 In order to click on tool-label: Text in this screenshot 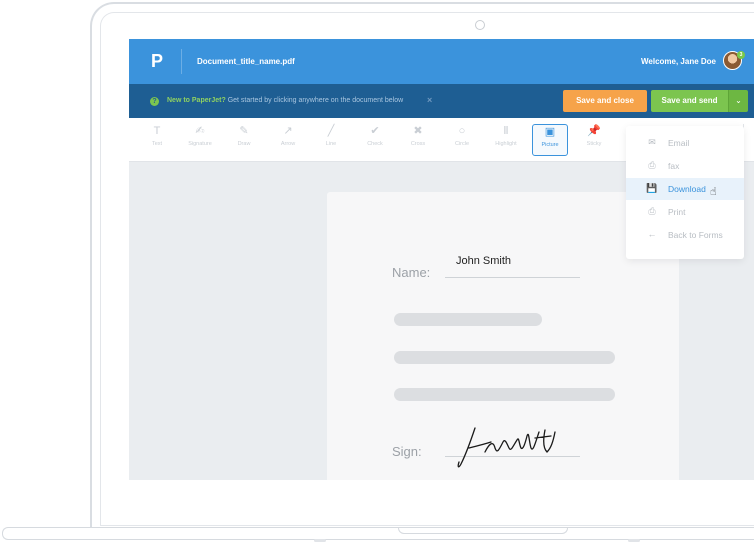, I will do `click(157, 144)`.